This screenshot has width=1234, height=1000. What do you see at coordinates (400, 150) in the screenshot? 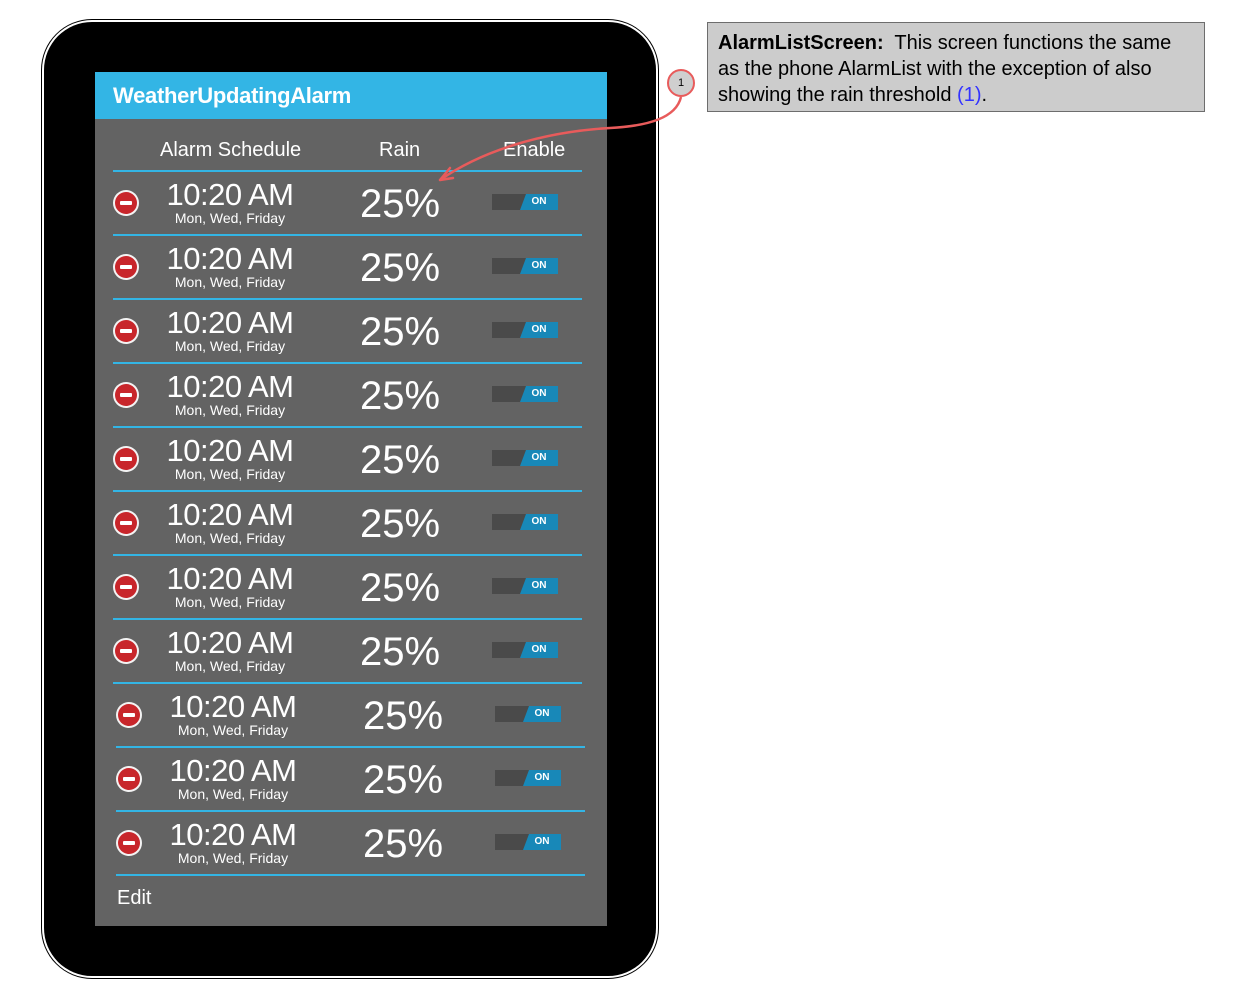
I see `column-header-rain: Rain` at bounding box center [400, 150].